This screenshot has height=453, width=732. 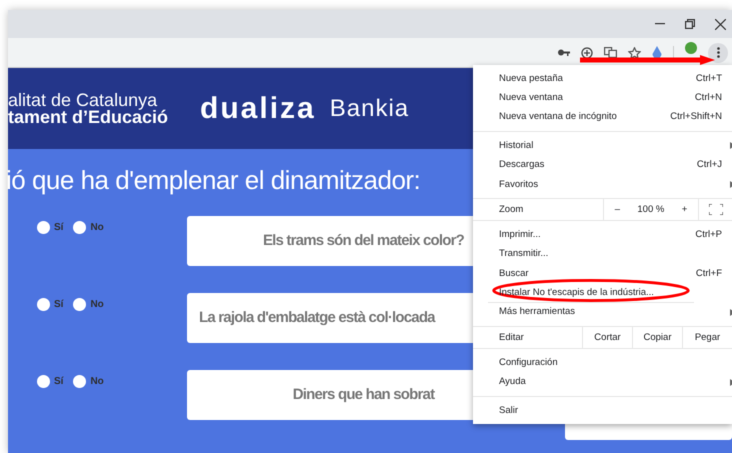 What do you see at coordinates (660, 24) in the screenshot?
I see `minimize-icon` at bounding box center [660, 24].